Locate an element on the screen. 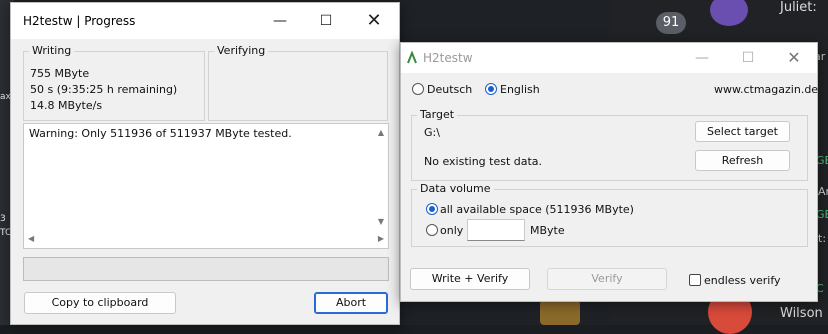  all-space-radio is located at coordinates (432, 209).